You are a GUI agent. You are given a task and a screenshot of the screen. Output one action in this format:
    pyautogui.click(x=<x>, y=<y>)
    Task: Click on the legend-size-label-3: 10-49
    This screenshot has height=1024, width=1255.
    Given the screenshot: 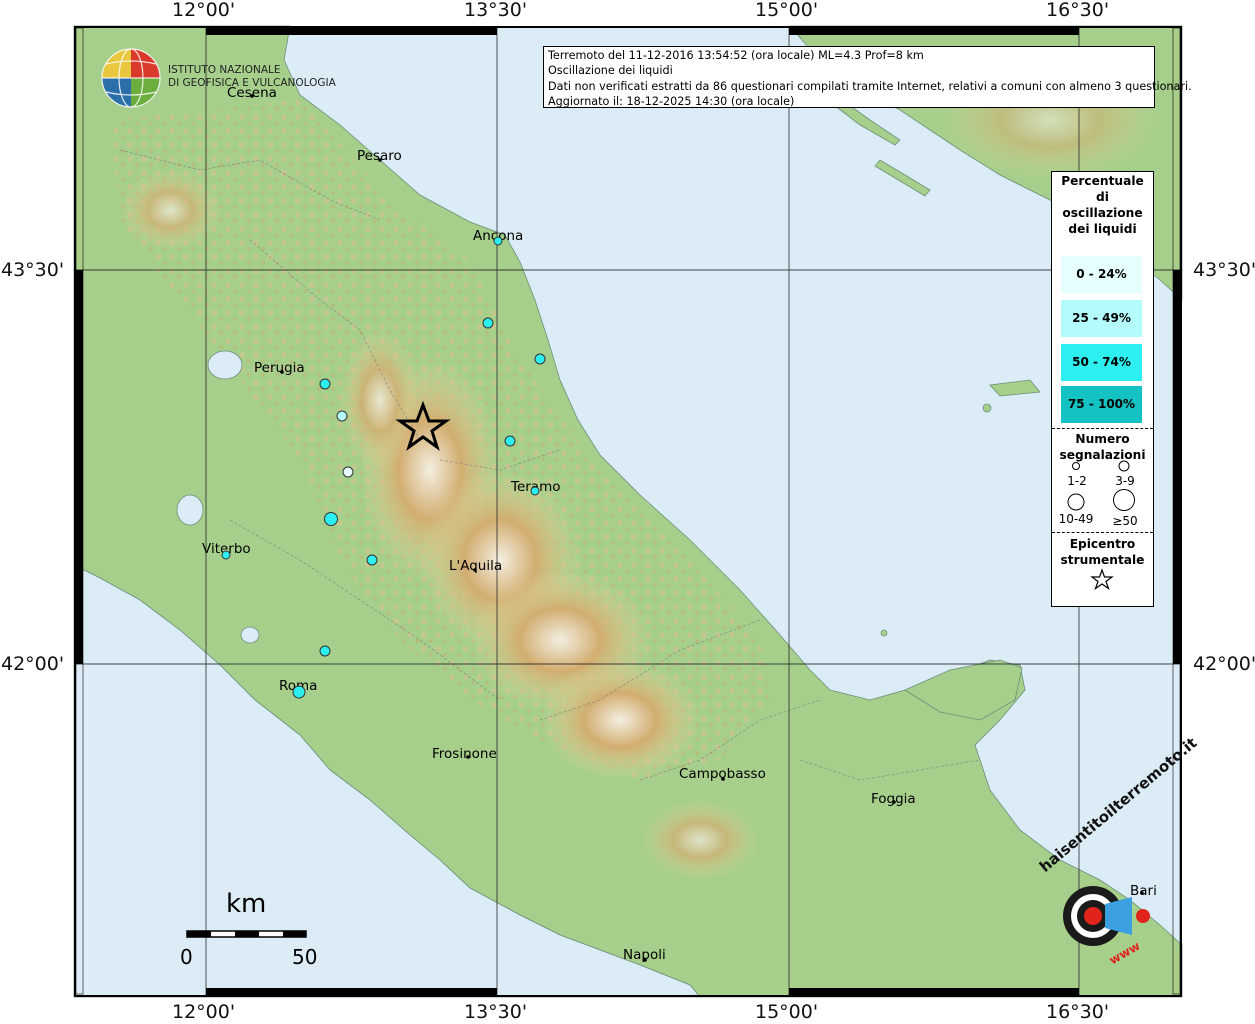 What is the action you would take?
    pyautogui.click(x=1076, y=519)
    